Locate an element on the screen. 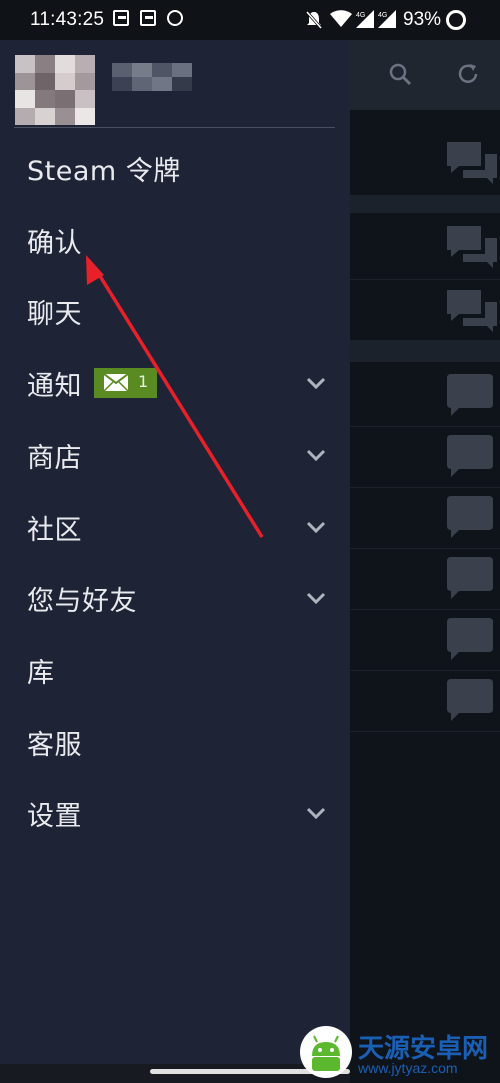  android-robot-icon is located at coordinates (326, 1053).